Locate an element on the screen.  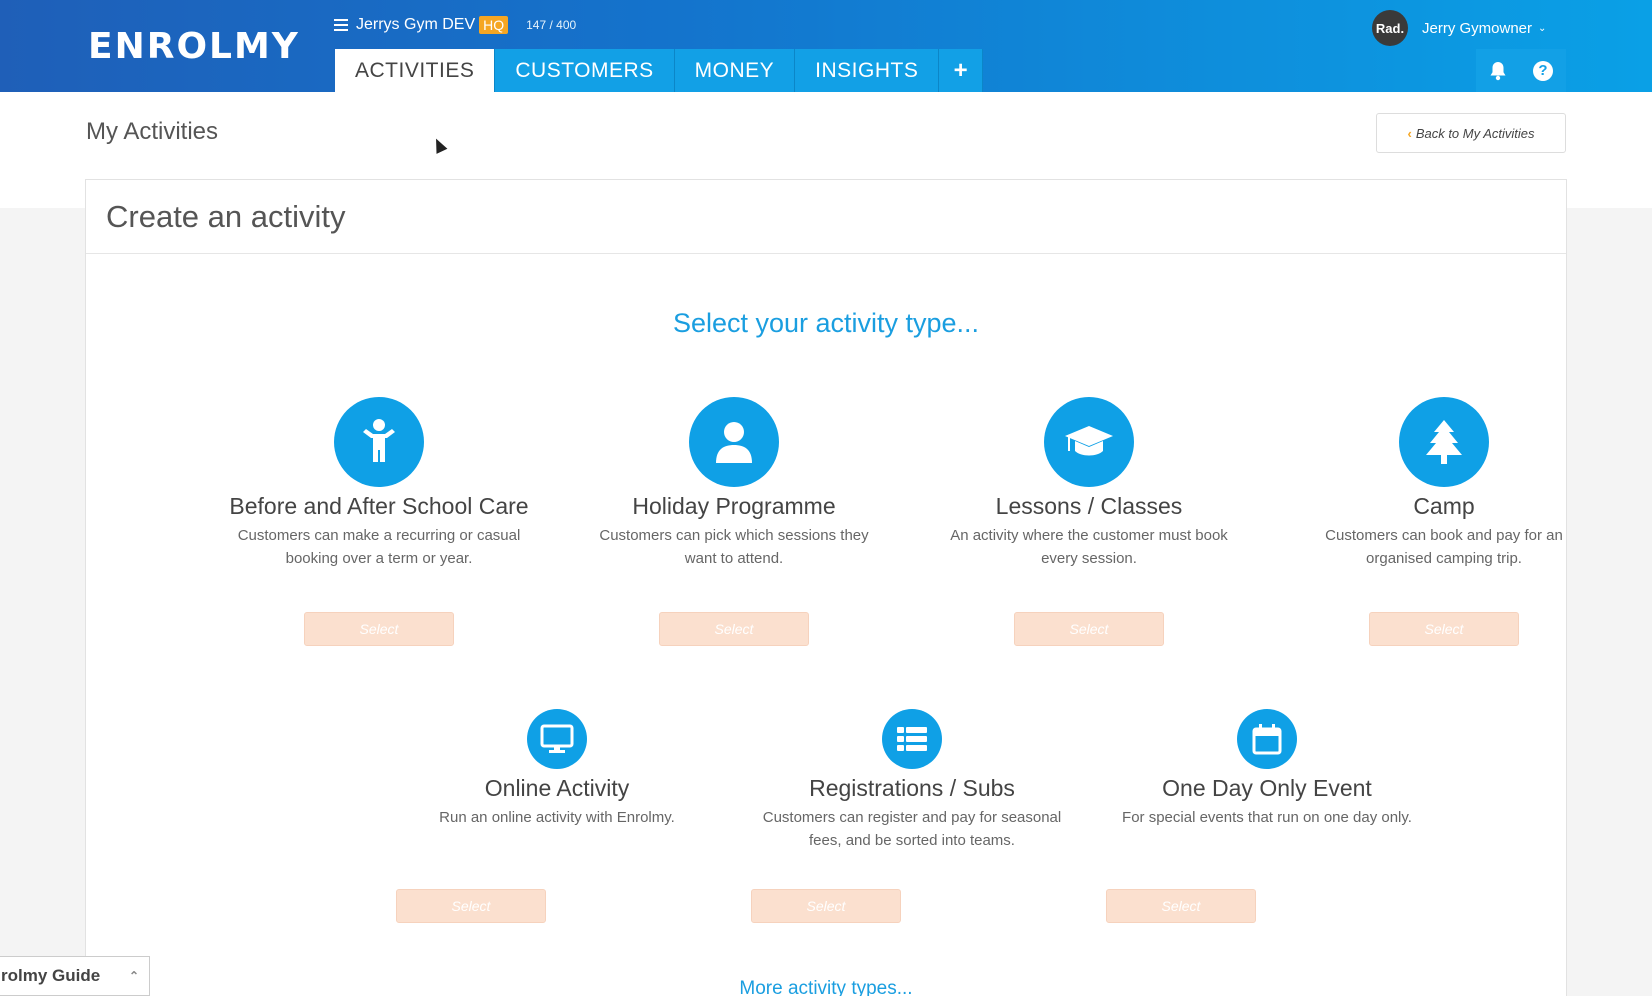
chevron-left-icon: ‹ is located at coordinates (1409, 133).